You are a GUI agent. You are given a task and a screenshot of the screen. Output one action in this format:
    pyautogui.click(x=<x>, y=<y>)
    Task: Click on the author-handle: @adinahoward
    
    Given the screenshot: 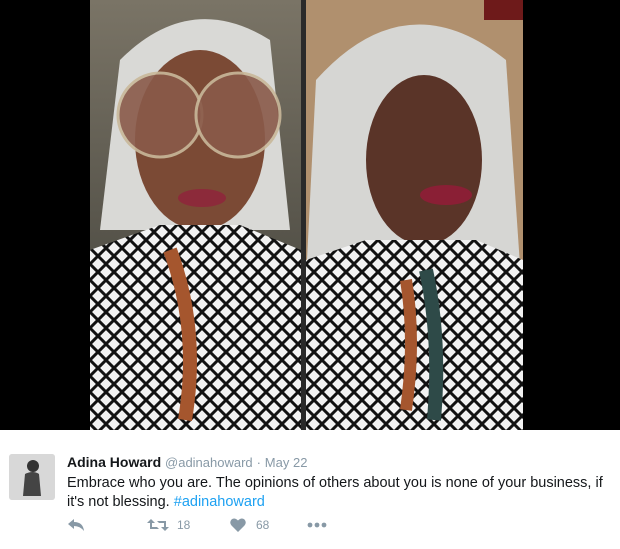 What is the action you would take?
    pyautogui.click(x=209, y=462)
    